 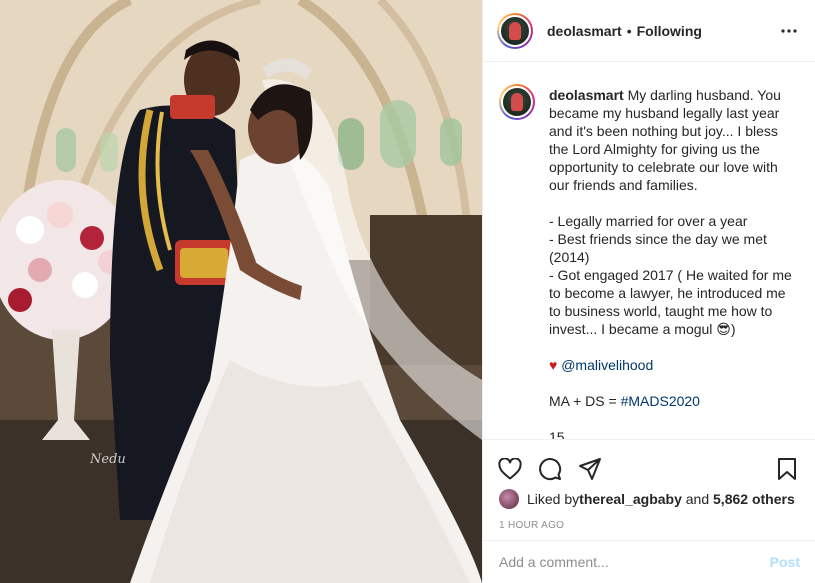 I want to click on author-avatar, so click(x=515, y=30).